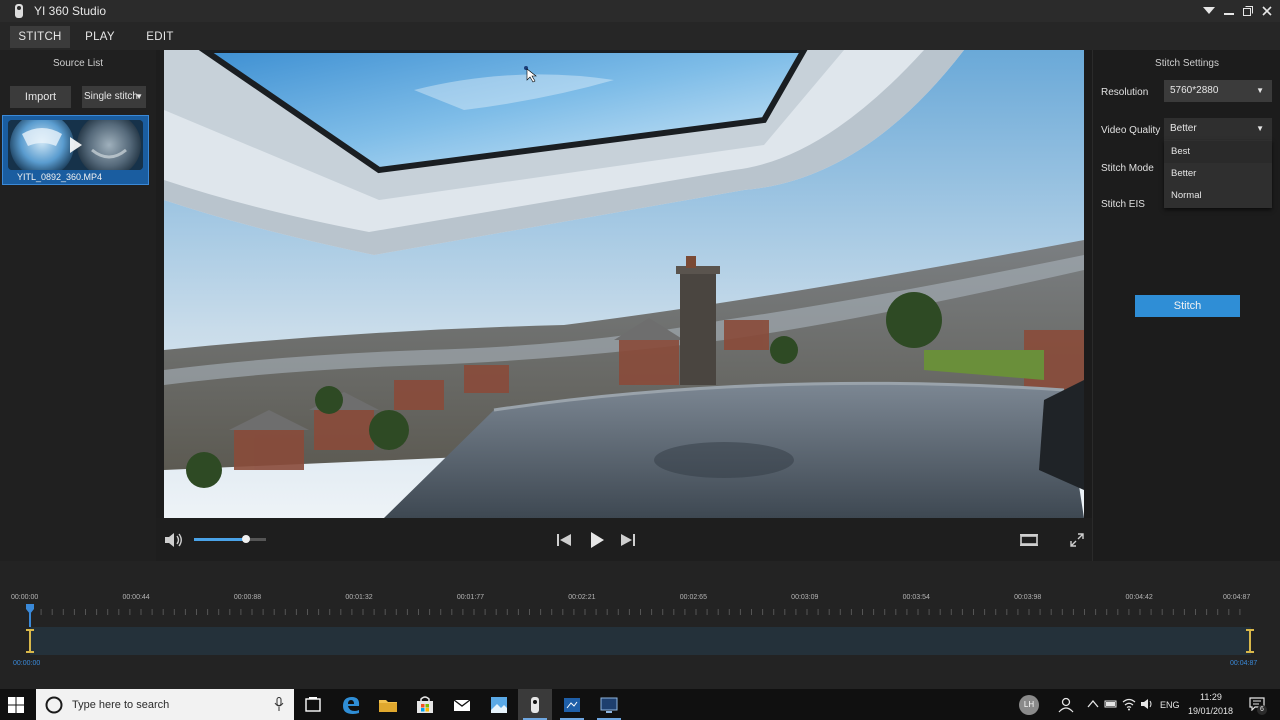 Image resolution: width=1280 pixels, height=720 pixels. What do you see at coordinates (54, 705) in the screenshot?
I see `cortana-icon` at bounding box center [54, 705].